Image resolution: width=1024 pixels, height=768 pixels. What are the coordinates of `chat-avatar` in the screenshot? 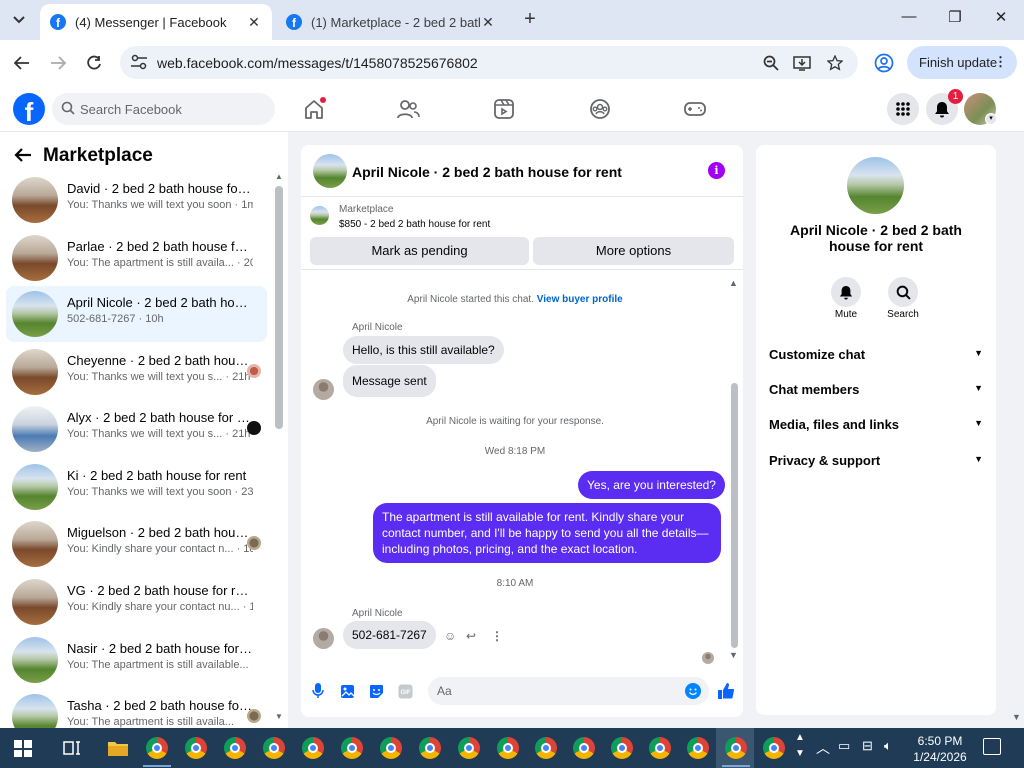 It's located at (330, 171).